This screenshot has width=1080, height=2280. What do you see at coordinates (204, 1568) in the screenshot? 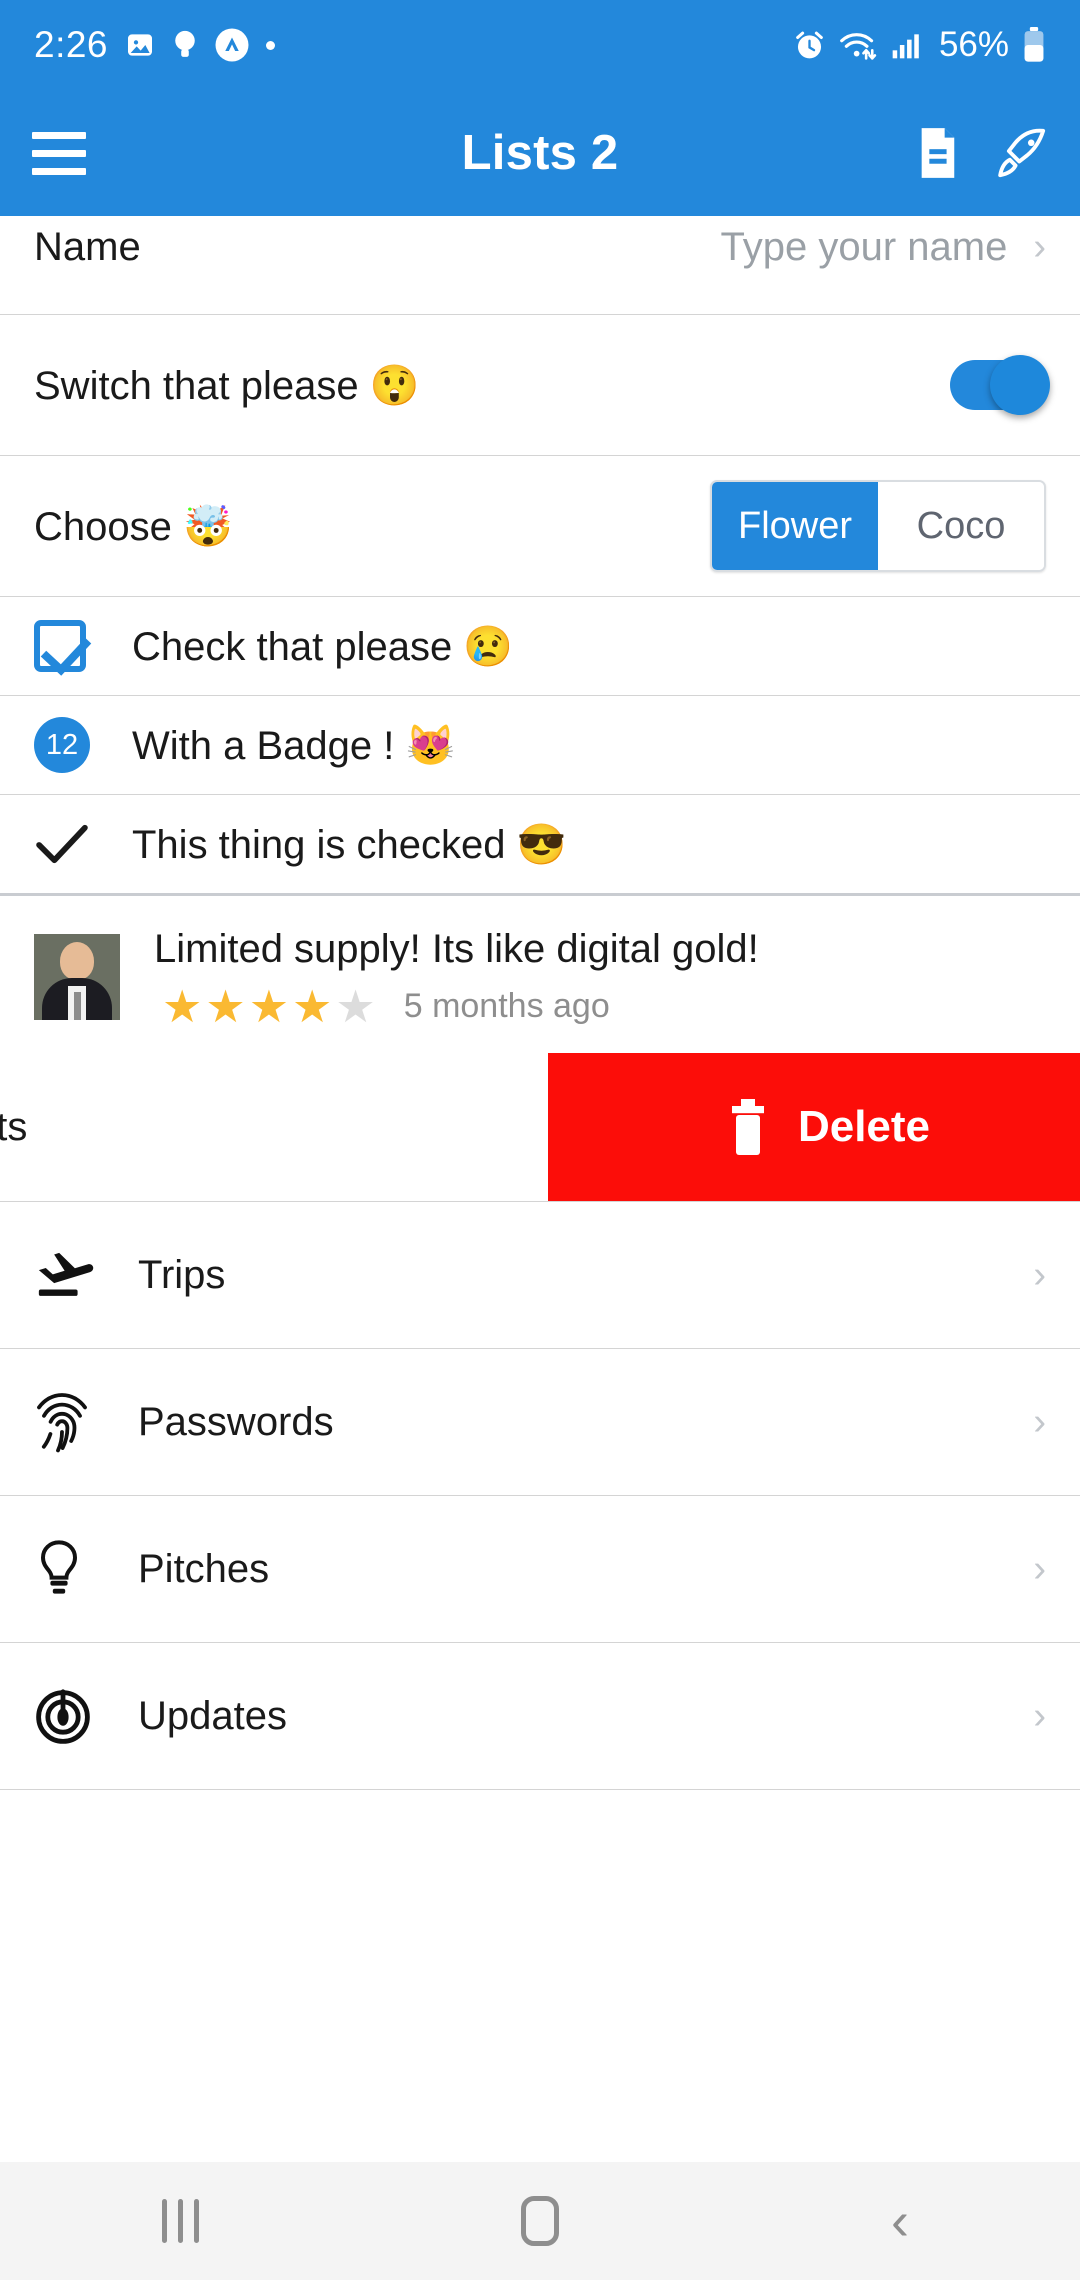
I see `menu-item-label: Pitches` at bounding box center [204, 1568].